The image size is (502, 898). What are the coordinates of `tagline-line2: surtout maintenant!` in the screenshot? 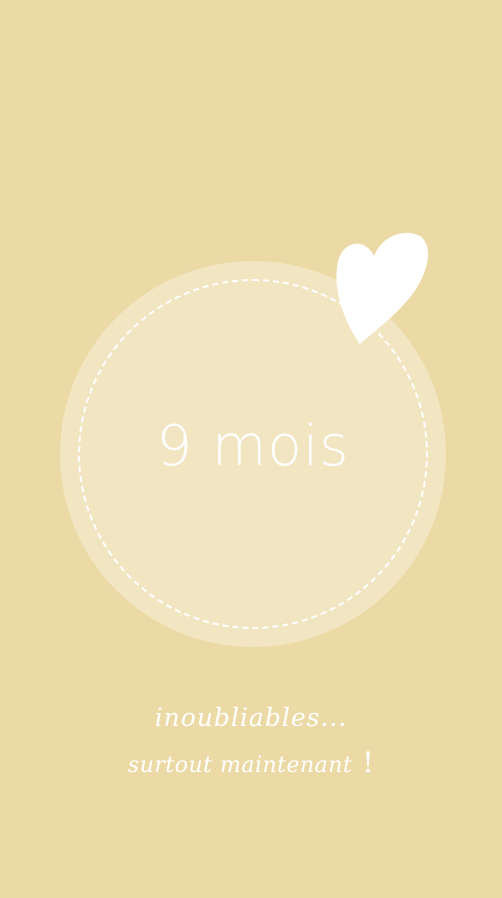 It's located at (251, 762).